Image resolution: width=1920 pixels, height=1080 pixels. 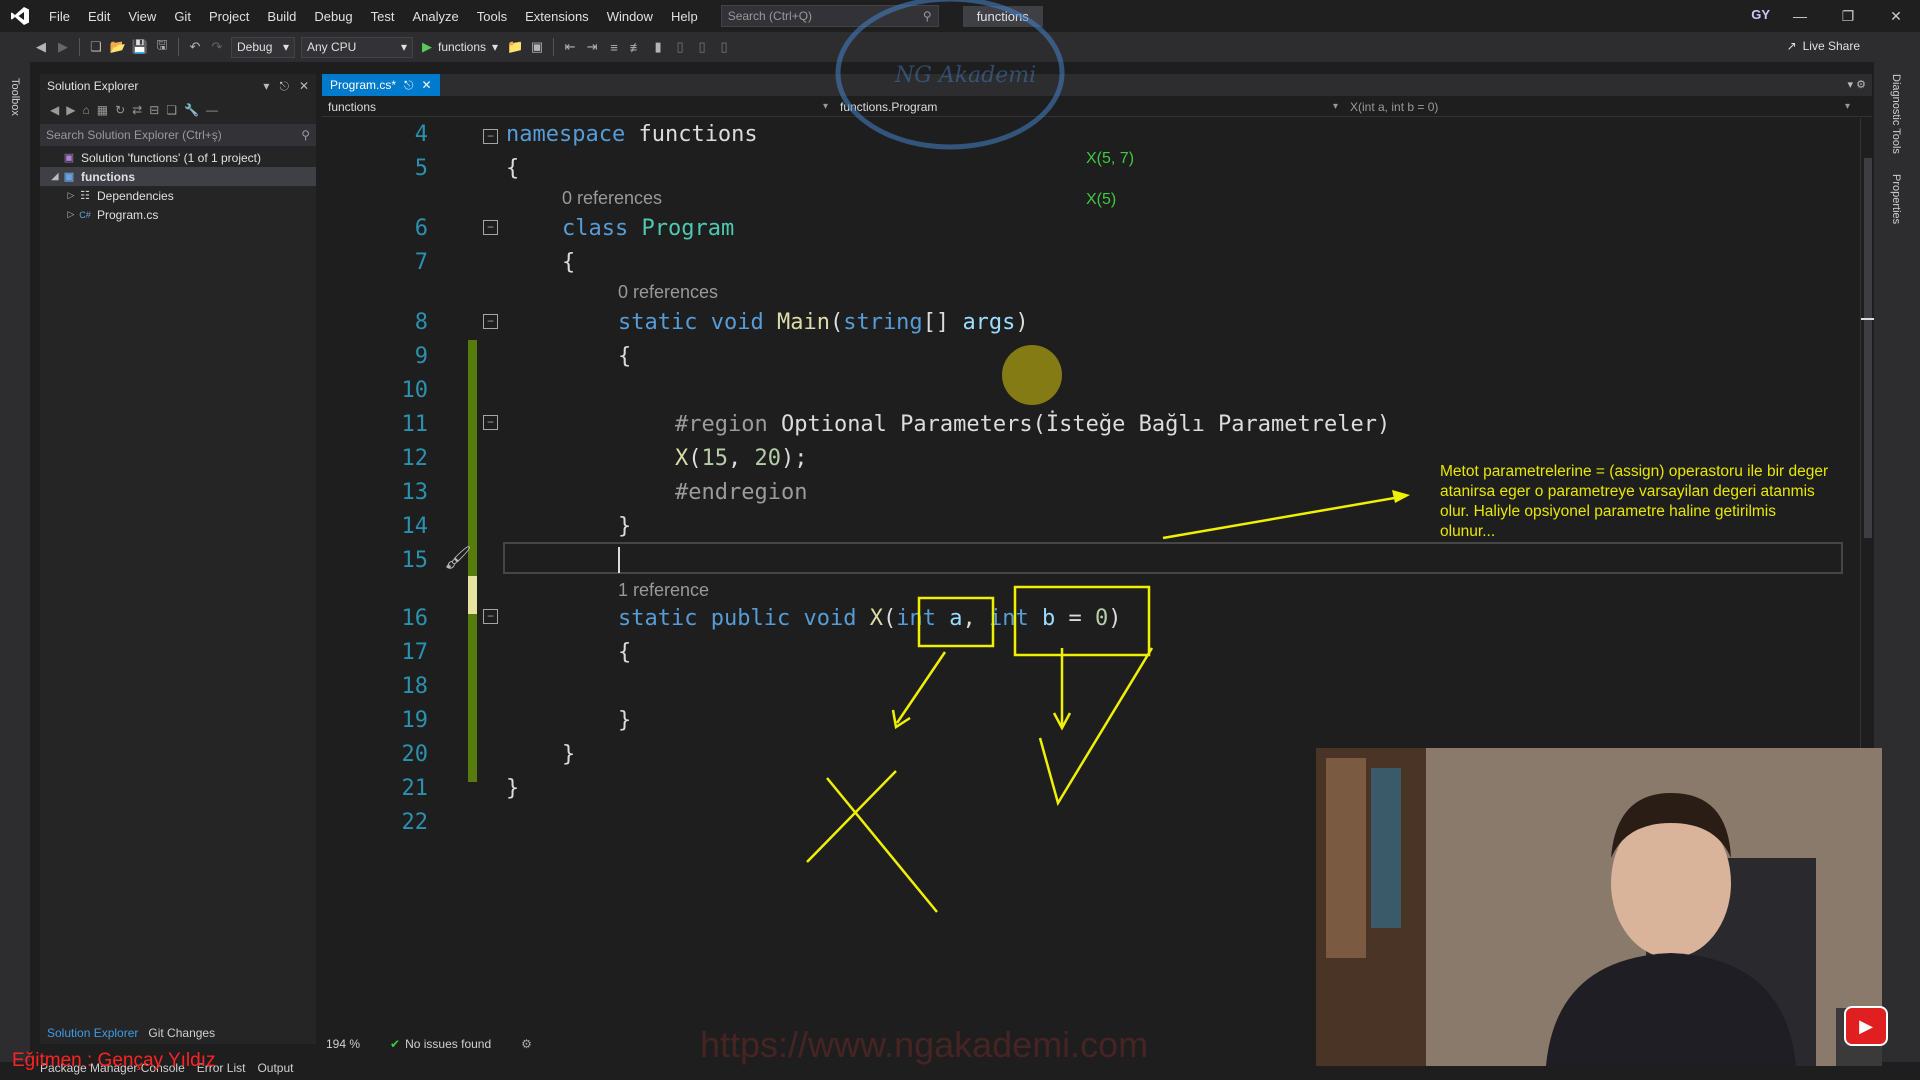 I want to click on minimize-icon: —, so click(x=1800, y=16).